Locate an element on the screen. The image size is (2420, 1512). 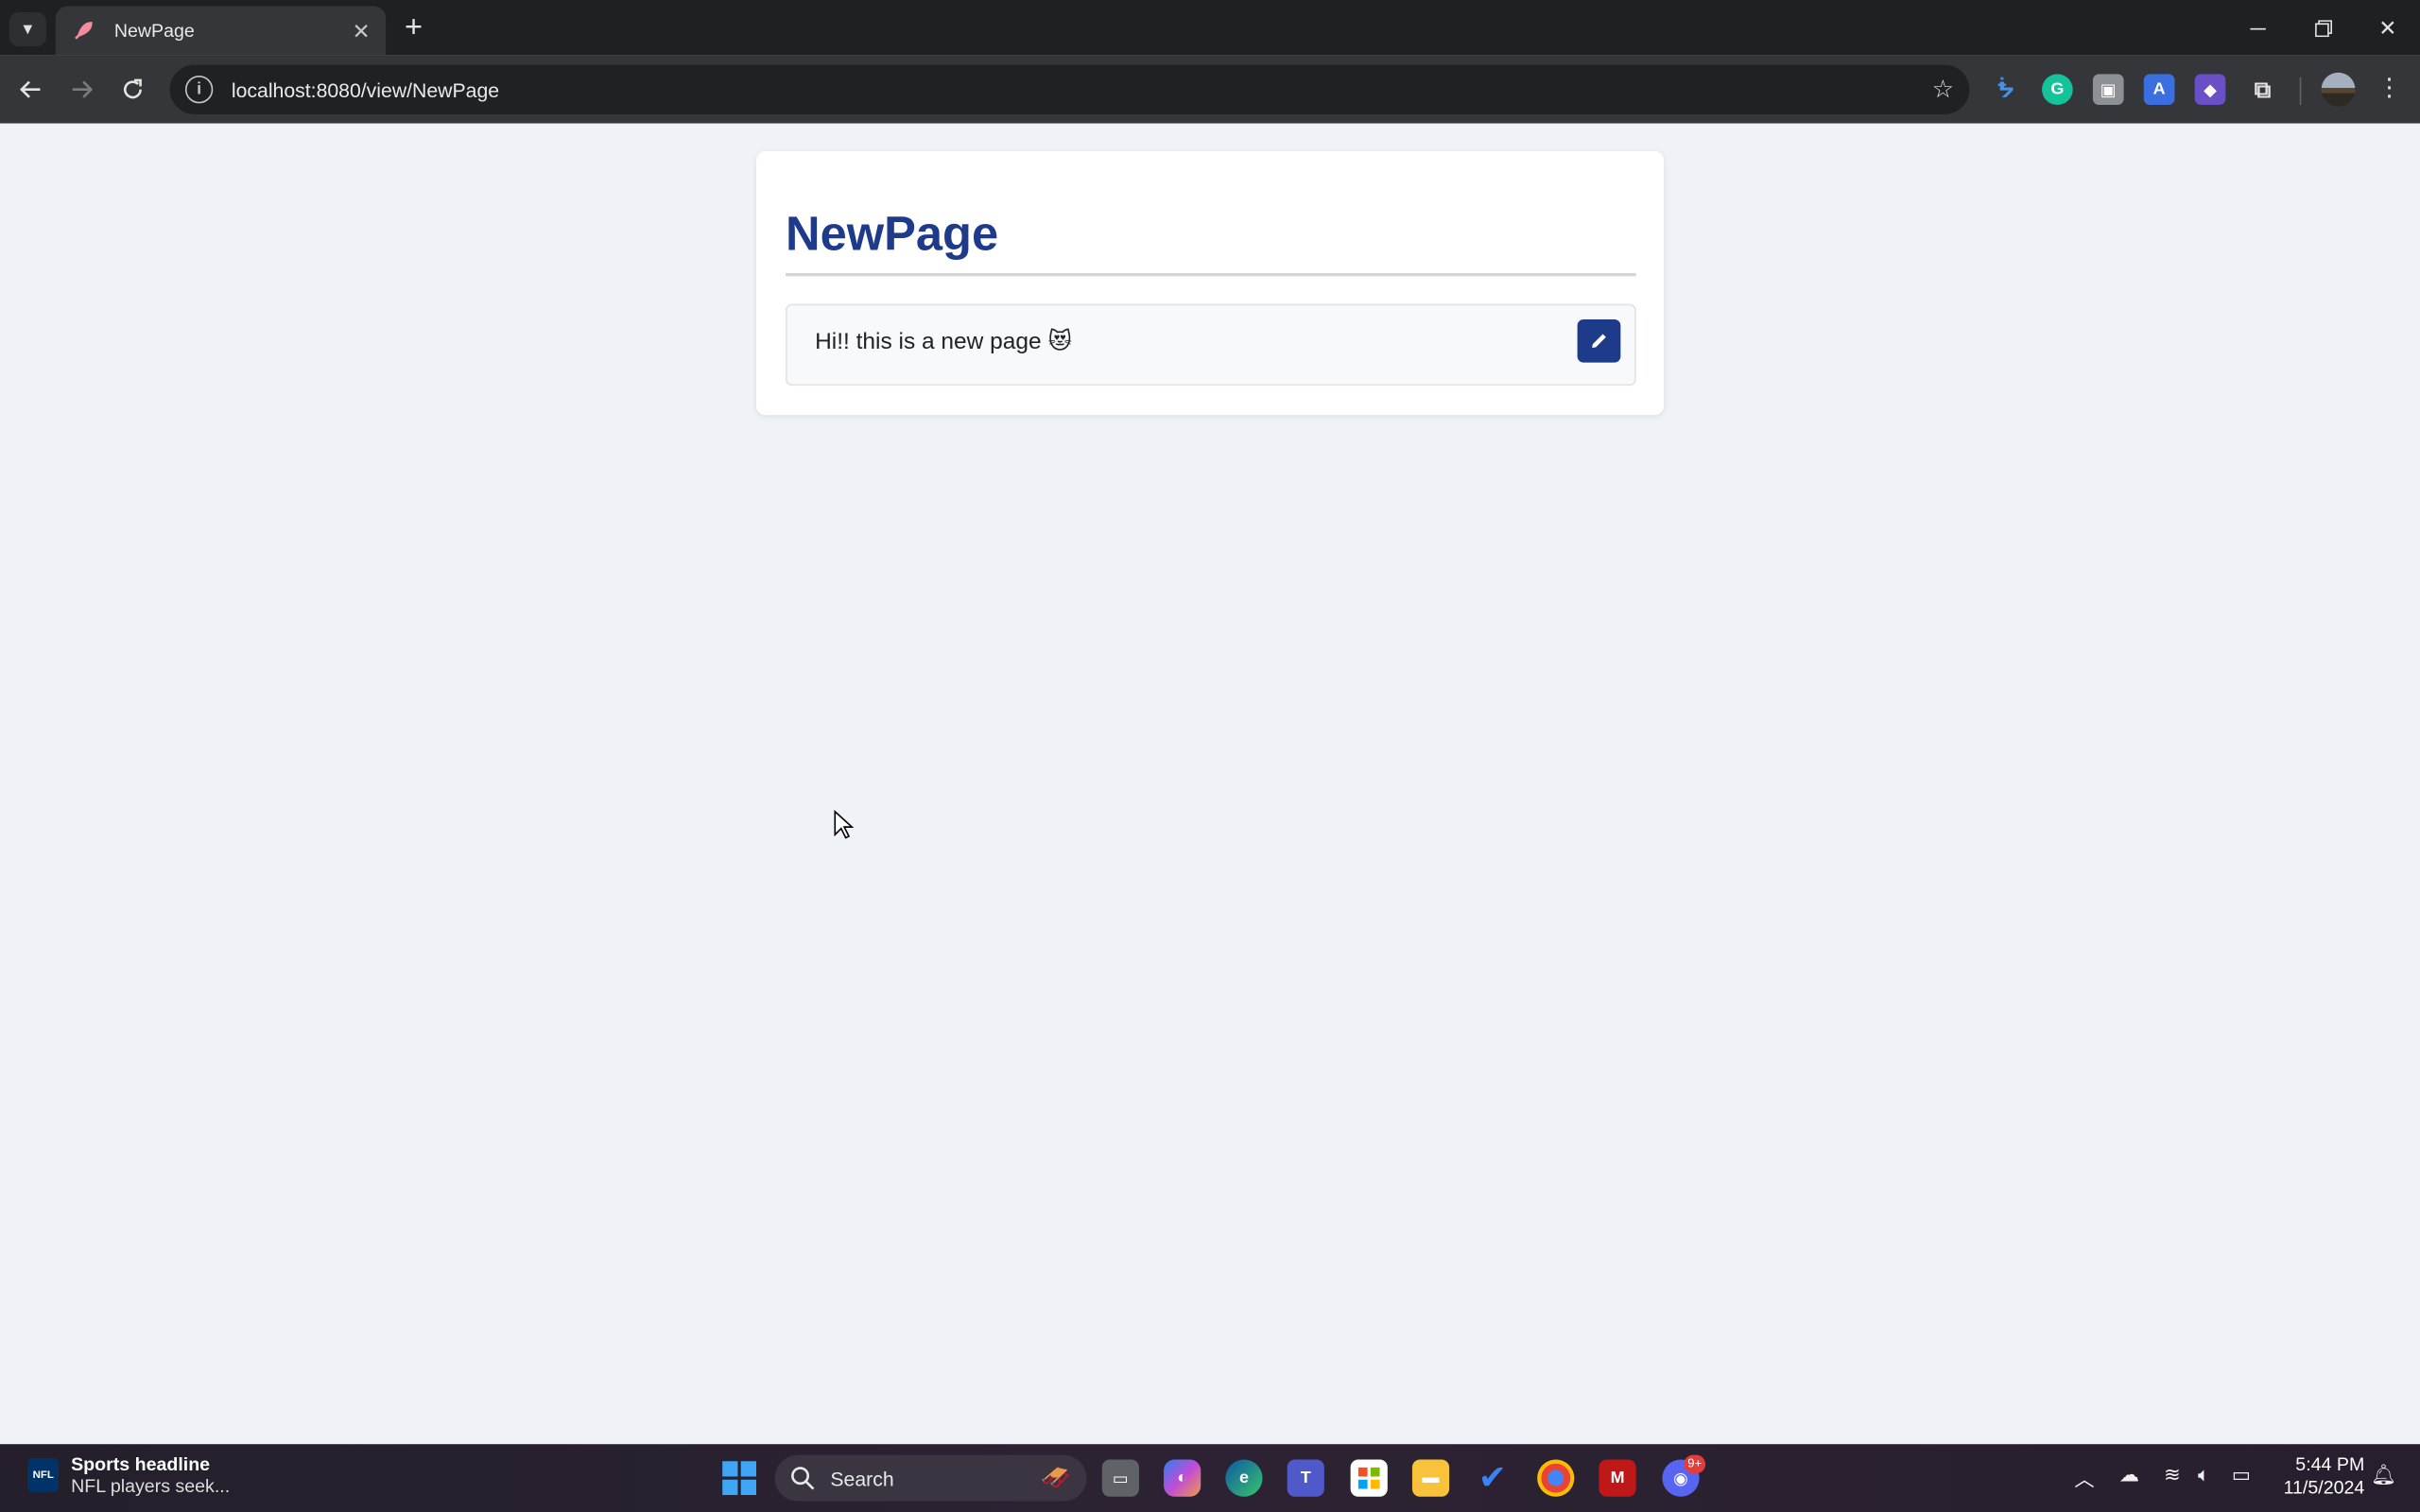
notification-bell-icon: 🔔︎ is located at coordinates (2383, 1475).